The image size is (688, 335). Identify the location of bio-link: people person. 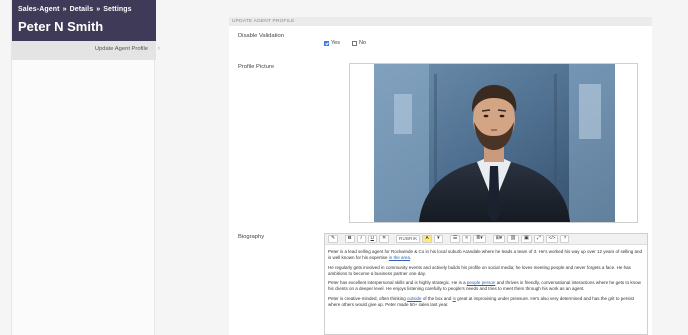
(481, 282).